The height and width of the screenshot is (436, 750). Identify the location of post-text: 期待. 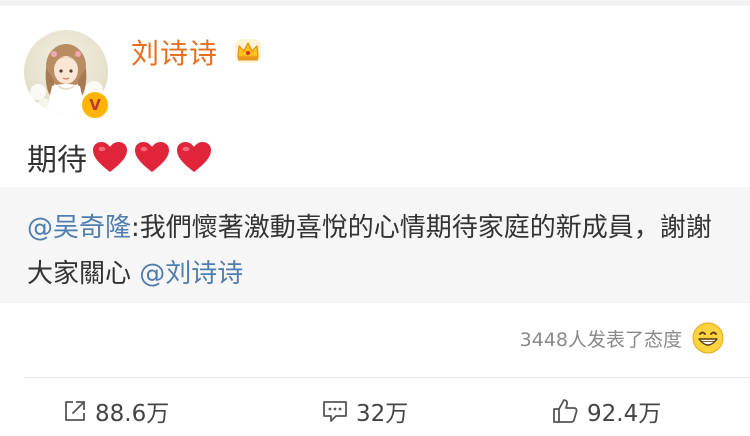
(120, 157).